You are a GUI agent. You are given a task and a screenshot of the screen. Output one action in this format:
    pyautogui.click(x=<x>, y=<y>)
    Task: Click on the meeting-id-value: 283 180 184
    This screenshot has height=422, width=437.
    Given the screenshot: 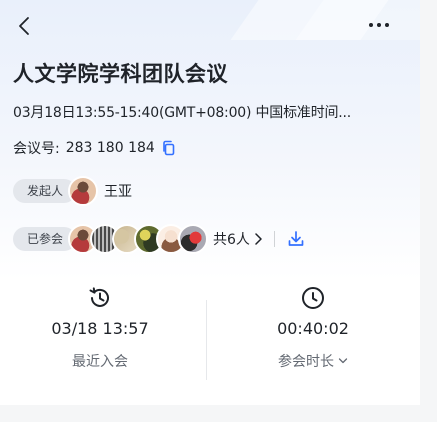 What is the action you would take?
    pyautogui.click(x=110, y=148)
    